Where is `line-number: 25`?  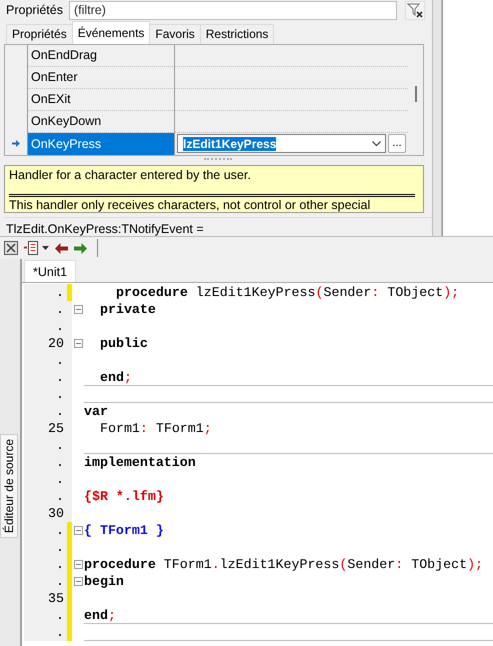
line-number: 25 is located at coordinates (45, 428).